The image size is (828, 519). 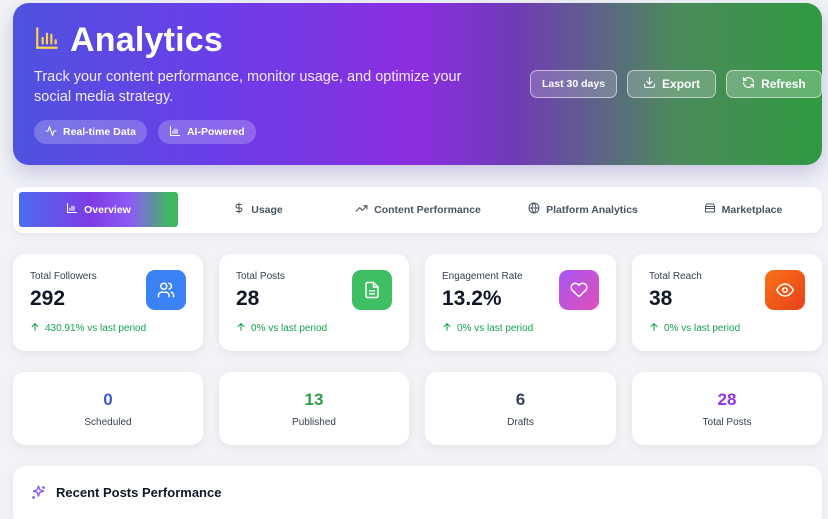 I want to click on stat-value: 38, so click(x=661, y=298).